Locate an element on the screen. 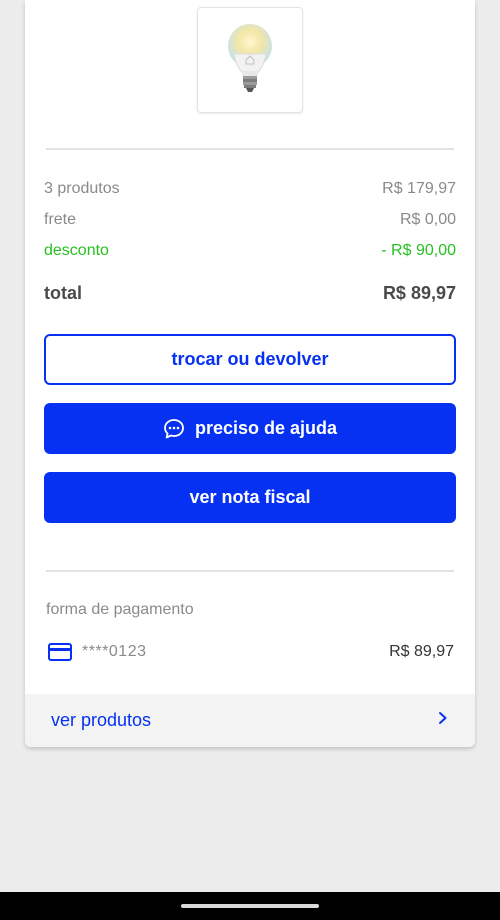 The image size is (500, 920). help-button: preciso de ajuda is located at coordinates (250, 428).